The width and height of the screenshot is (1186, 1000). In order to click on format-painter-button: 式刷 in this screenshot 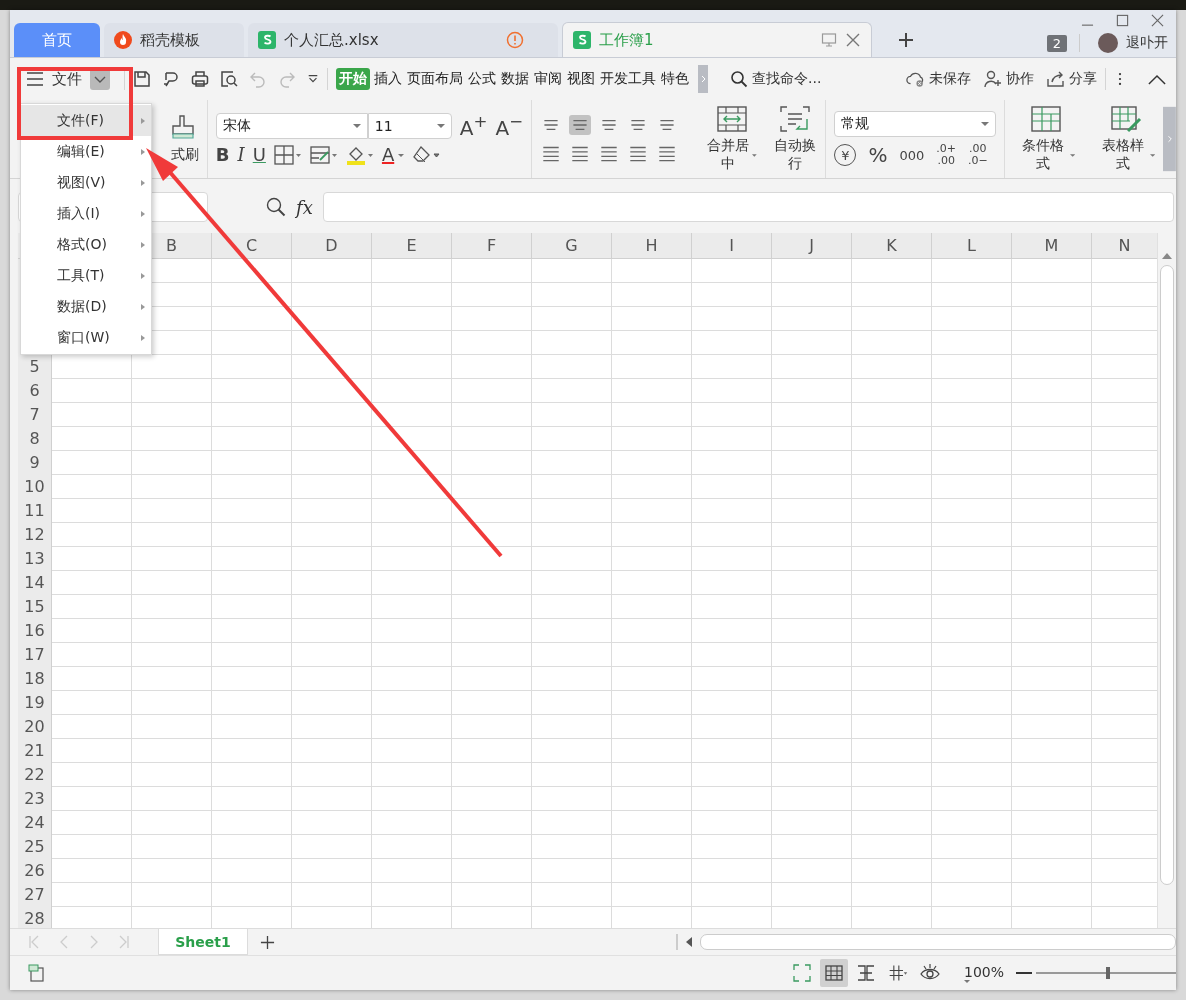, I will do `click(182, 139)`.